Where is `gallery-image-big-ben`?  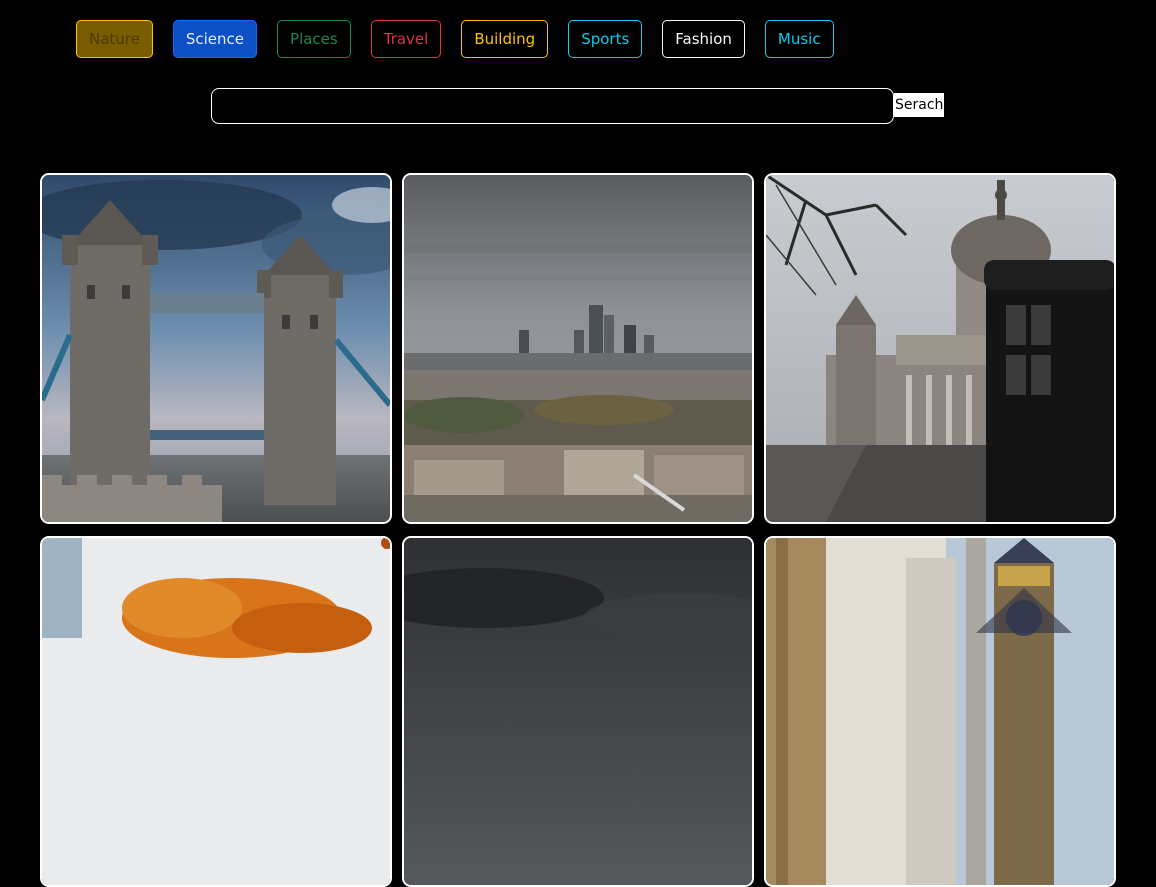 gallery-image-big-ben is located at coordinates (940, 711).